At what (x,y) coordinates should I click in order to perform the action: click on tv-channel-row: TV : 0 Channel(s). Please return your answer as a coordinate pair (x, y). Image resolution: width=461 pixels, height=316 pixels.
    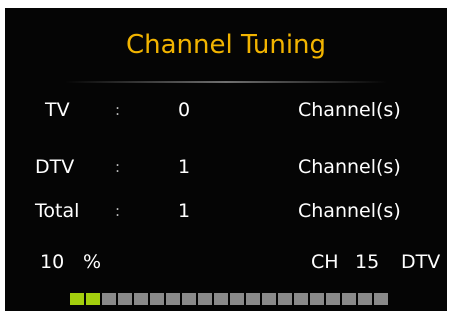
    Looking at the image, I should click on (226, 110).